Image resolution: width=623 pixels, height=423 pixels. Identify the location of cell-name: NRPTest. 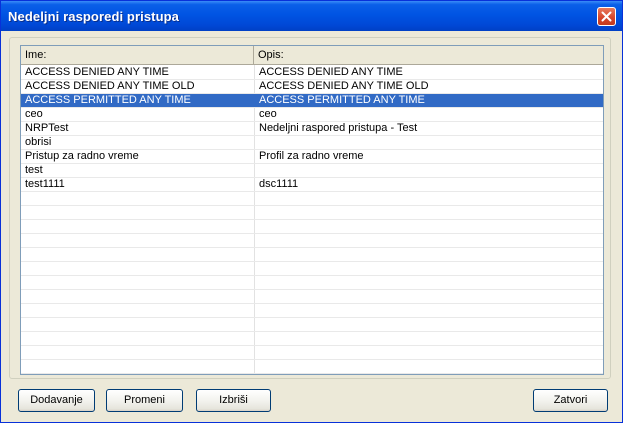
(47, 128).